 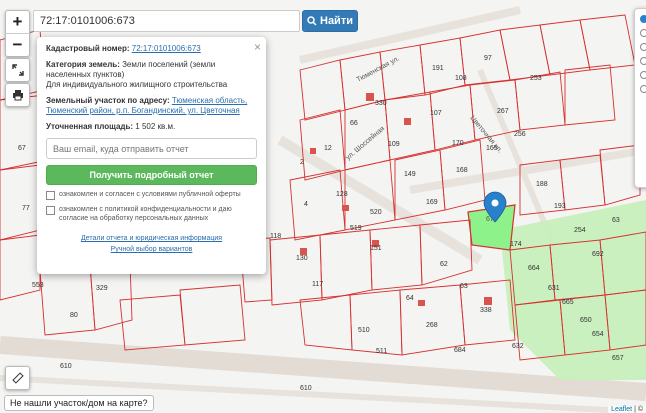 I want to click on svg-text: 4, so click(x=306, y=204).